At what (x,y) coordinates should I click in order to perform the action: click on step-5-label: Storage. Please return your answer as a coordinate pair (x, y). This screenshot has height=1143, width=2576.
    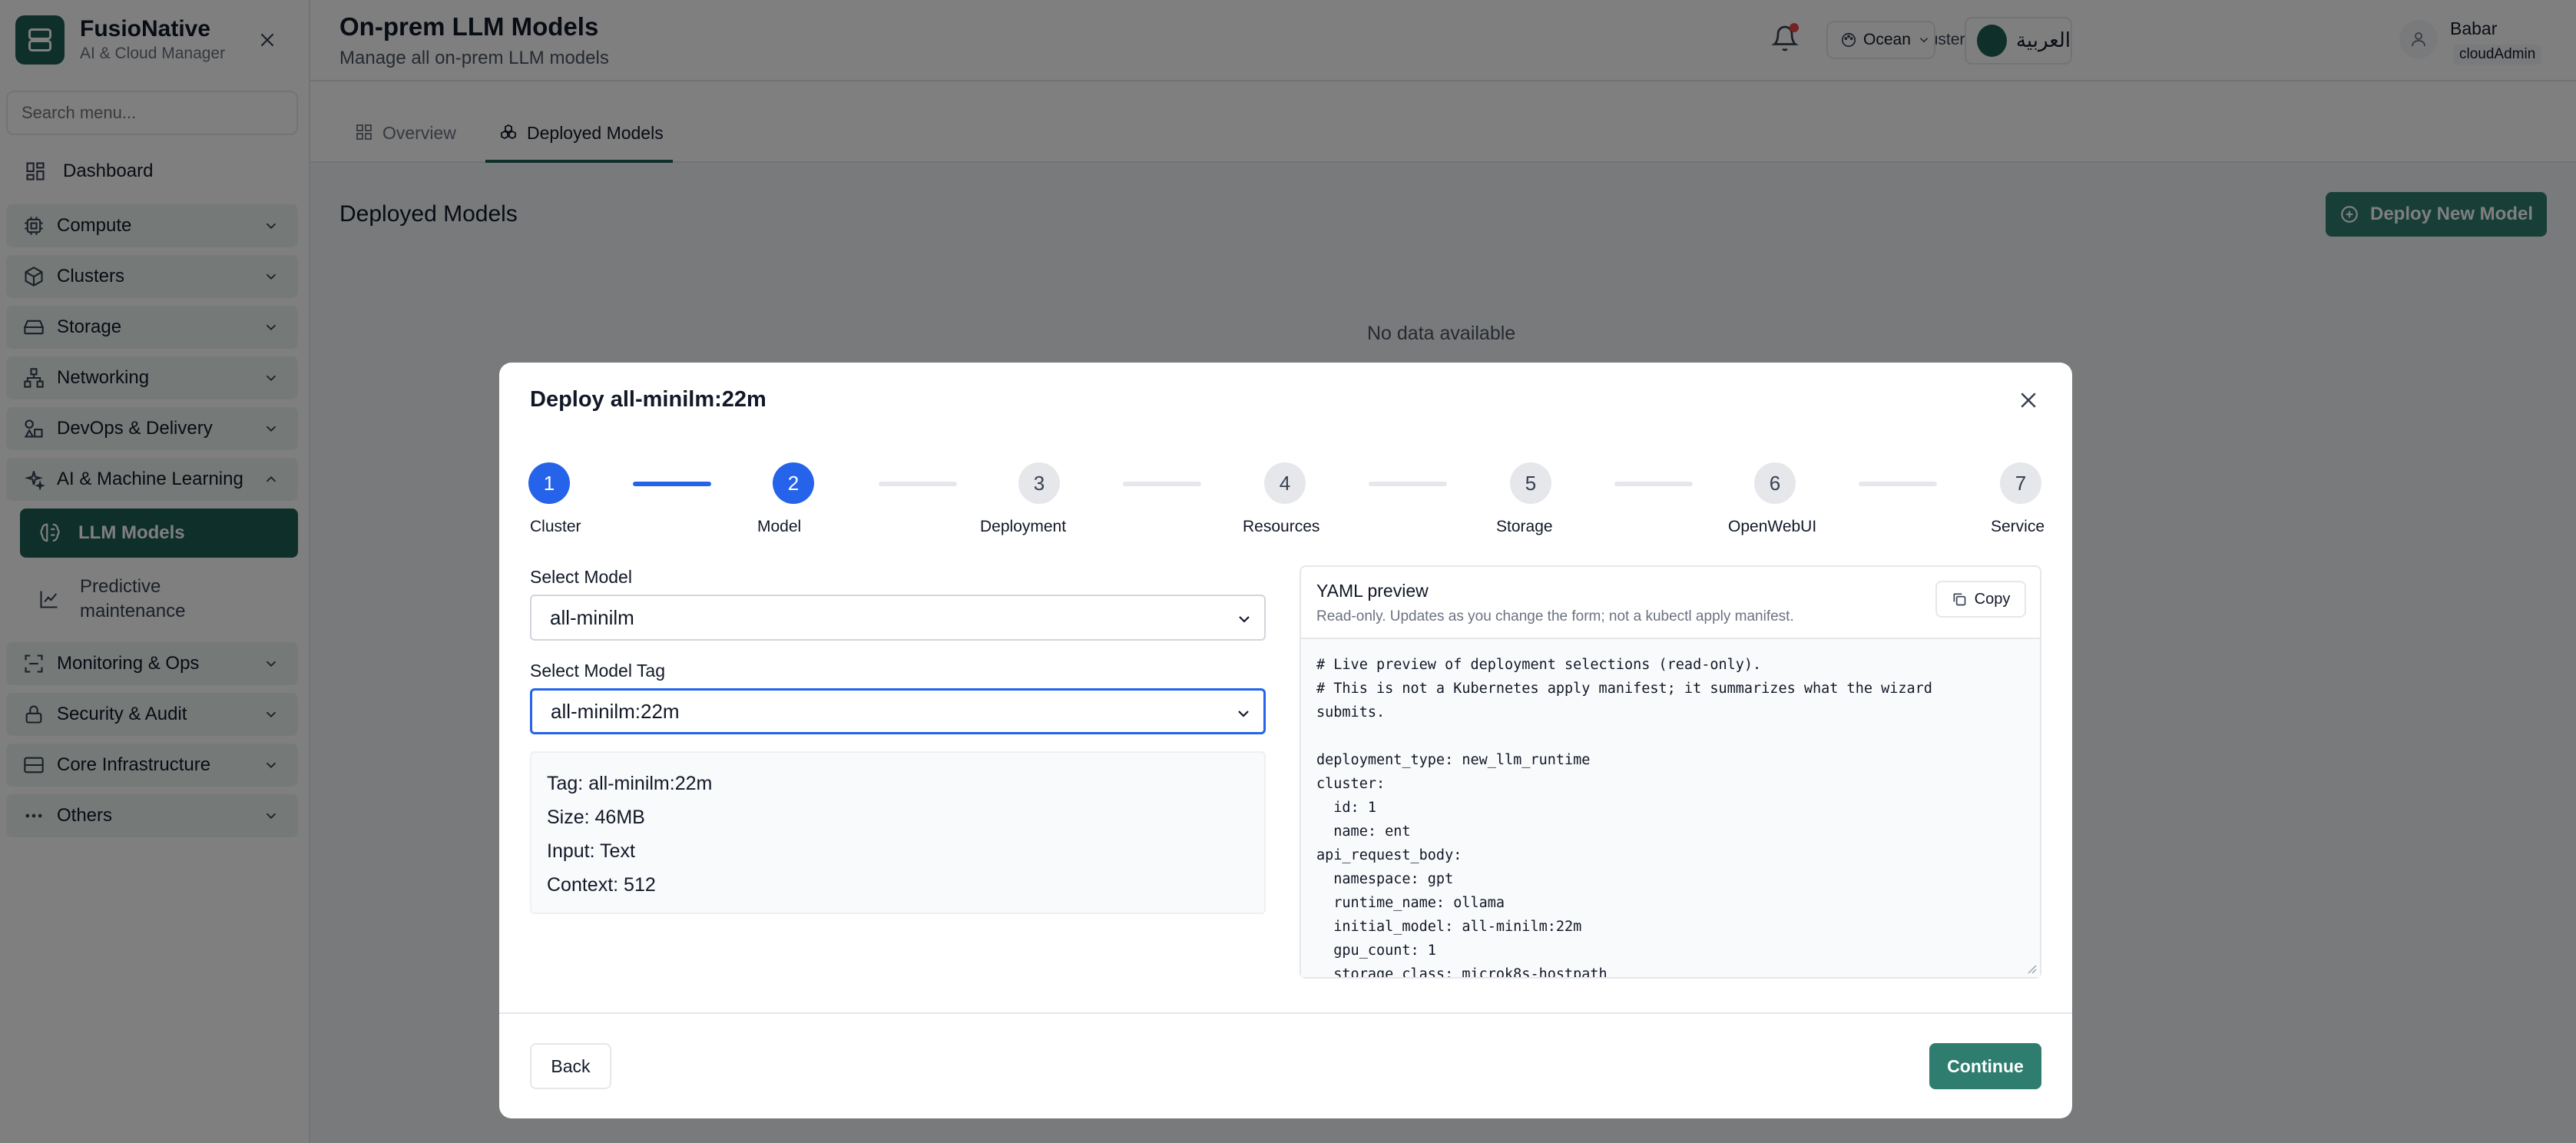
    Looking at the image, I should click on (1524, 526).